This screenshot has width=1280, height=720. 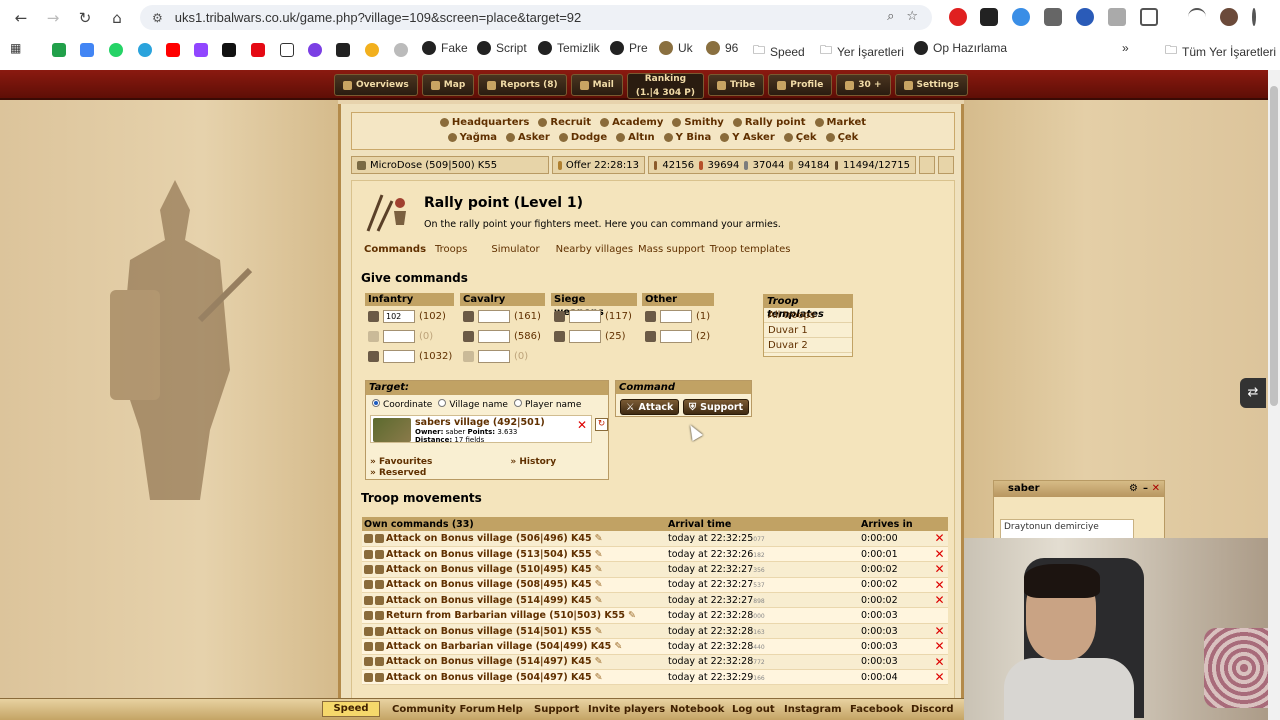 What do you see at coordinates (494, 356) in the screenshot?
I see `heavy-input` at bounding box center [494, 356].